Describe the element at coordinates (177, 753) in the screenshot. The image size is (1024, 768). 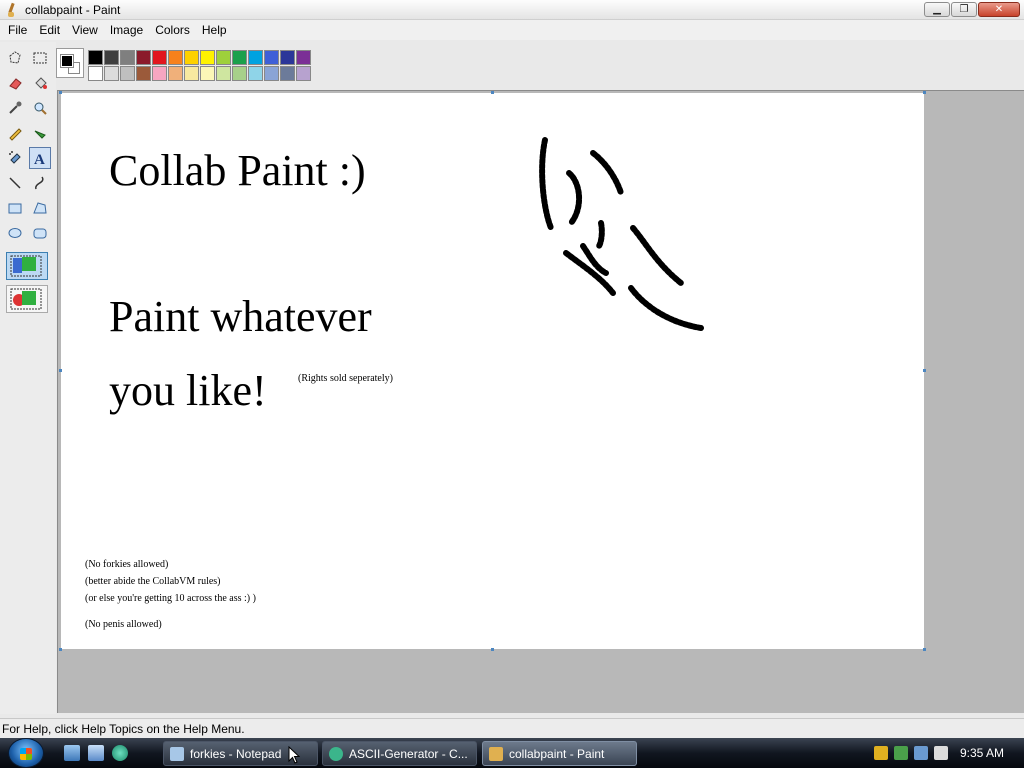
I see `notepad-icon` at that location.